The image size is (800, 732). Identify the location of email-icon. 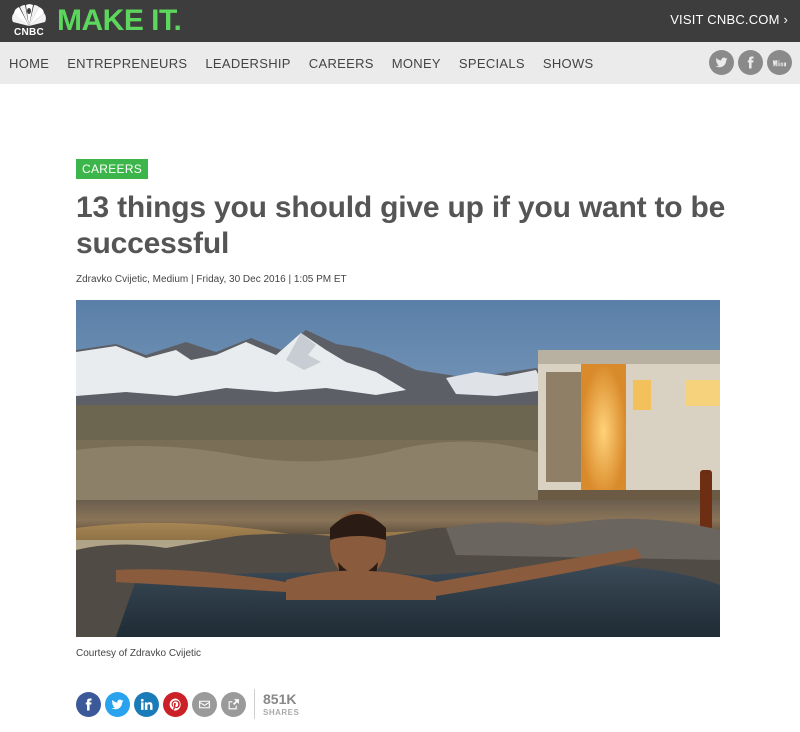
(204, 704).